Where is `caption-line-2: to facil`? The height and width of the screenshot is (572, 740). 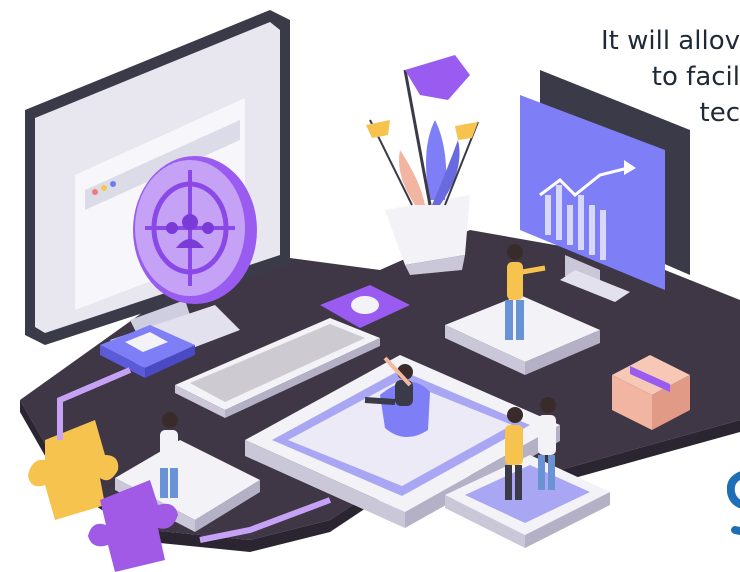
caption-line-2: to facil is located at coordinates (695, 77).